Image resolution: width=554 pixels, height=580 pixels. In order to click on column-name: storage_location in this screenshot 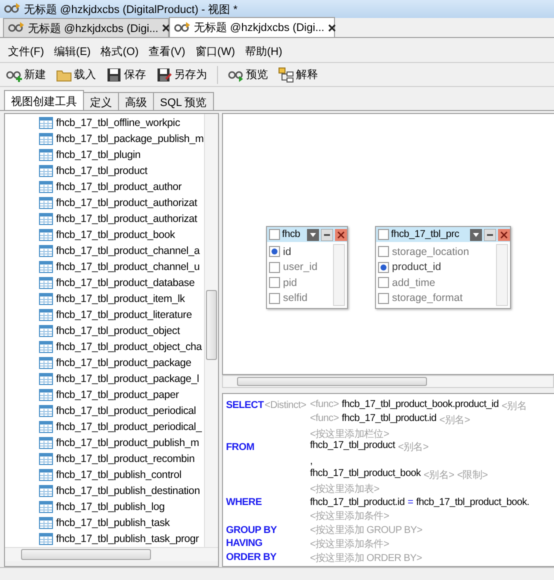, I will do `click(431, 252)`.